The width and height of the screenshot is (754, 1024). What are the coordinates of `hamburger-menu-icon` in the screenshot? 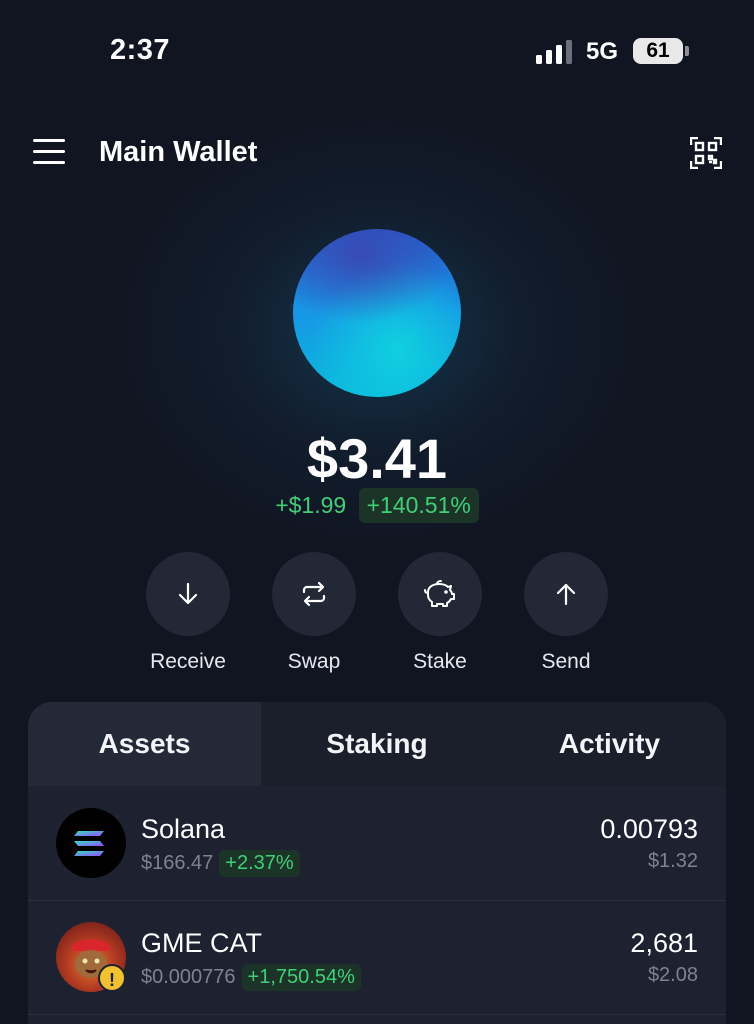 It's located at (49, 152).